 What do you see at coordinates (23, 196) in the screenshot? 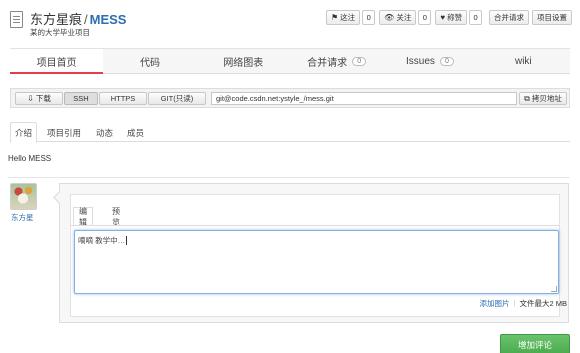
I see `avatar` at bounding box center [23, 196].